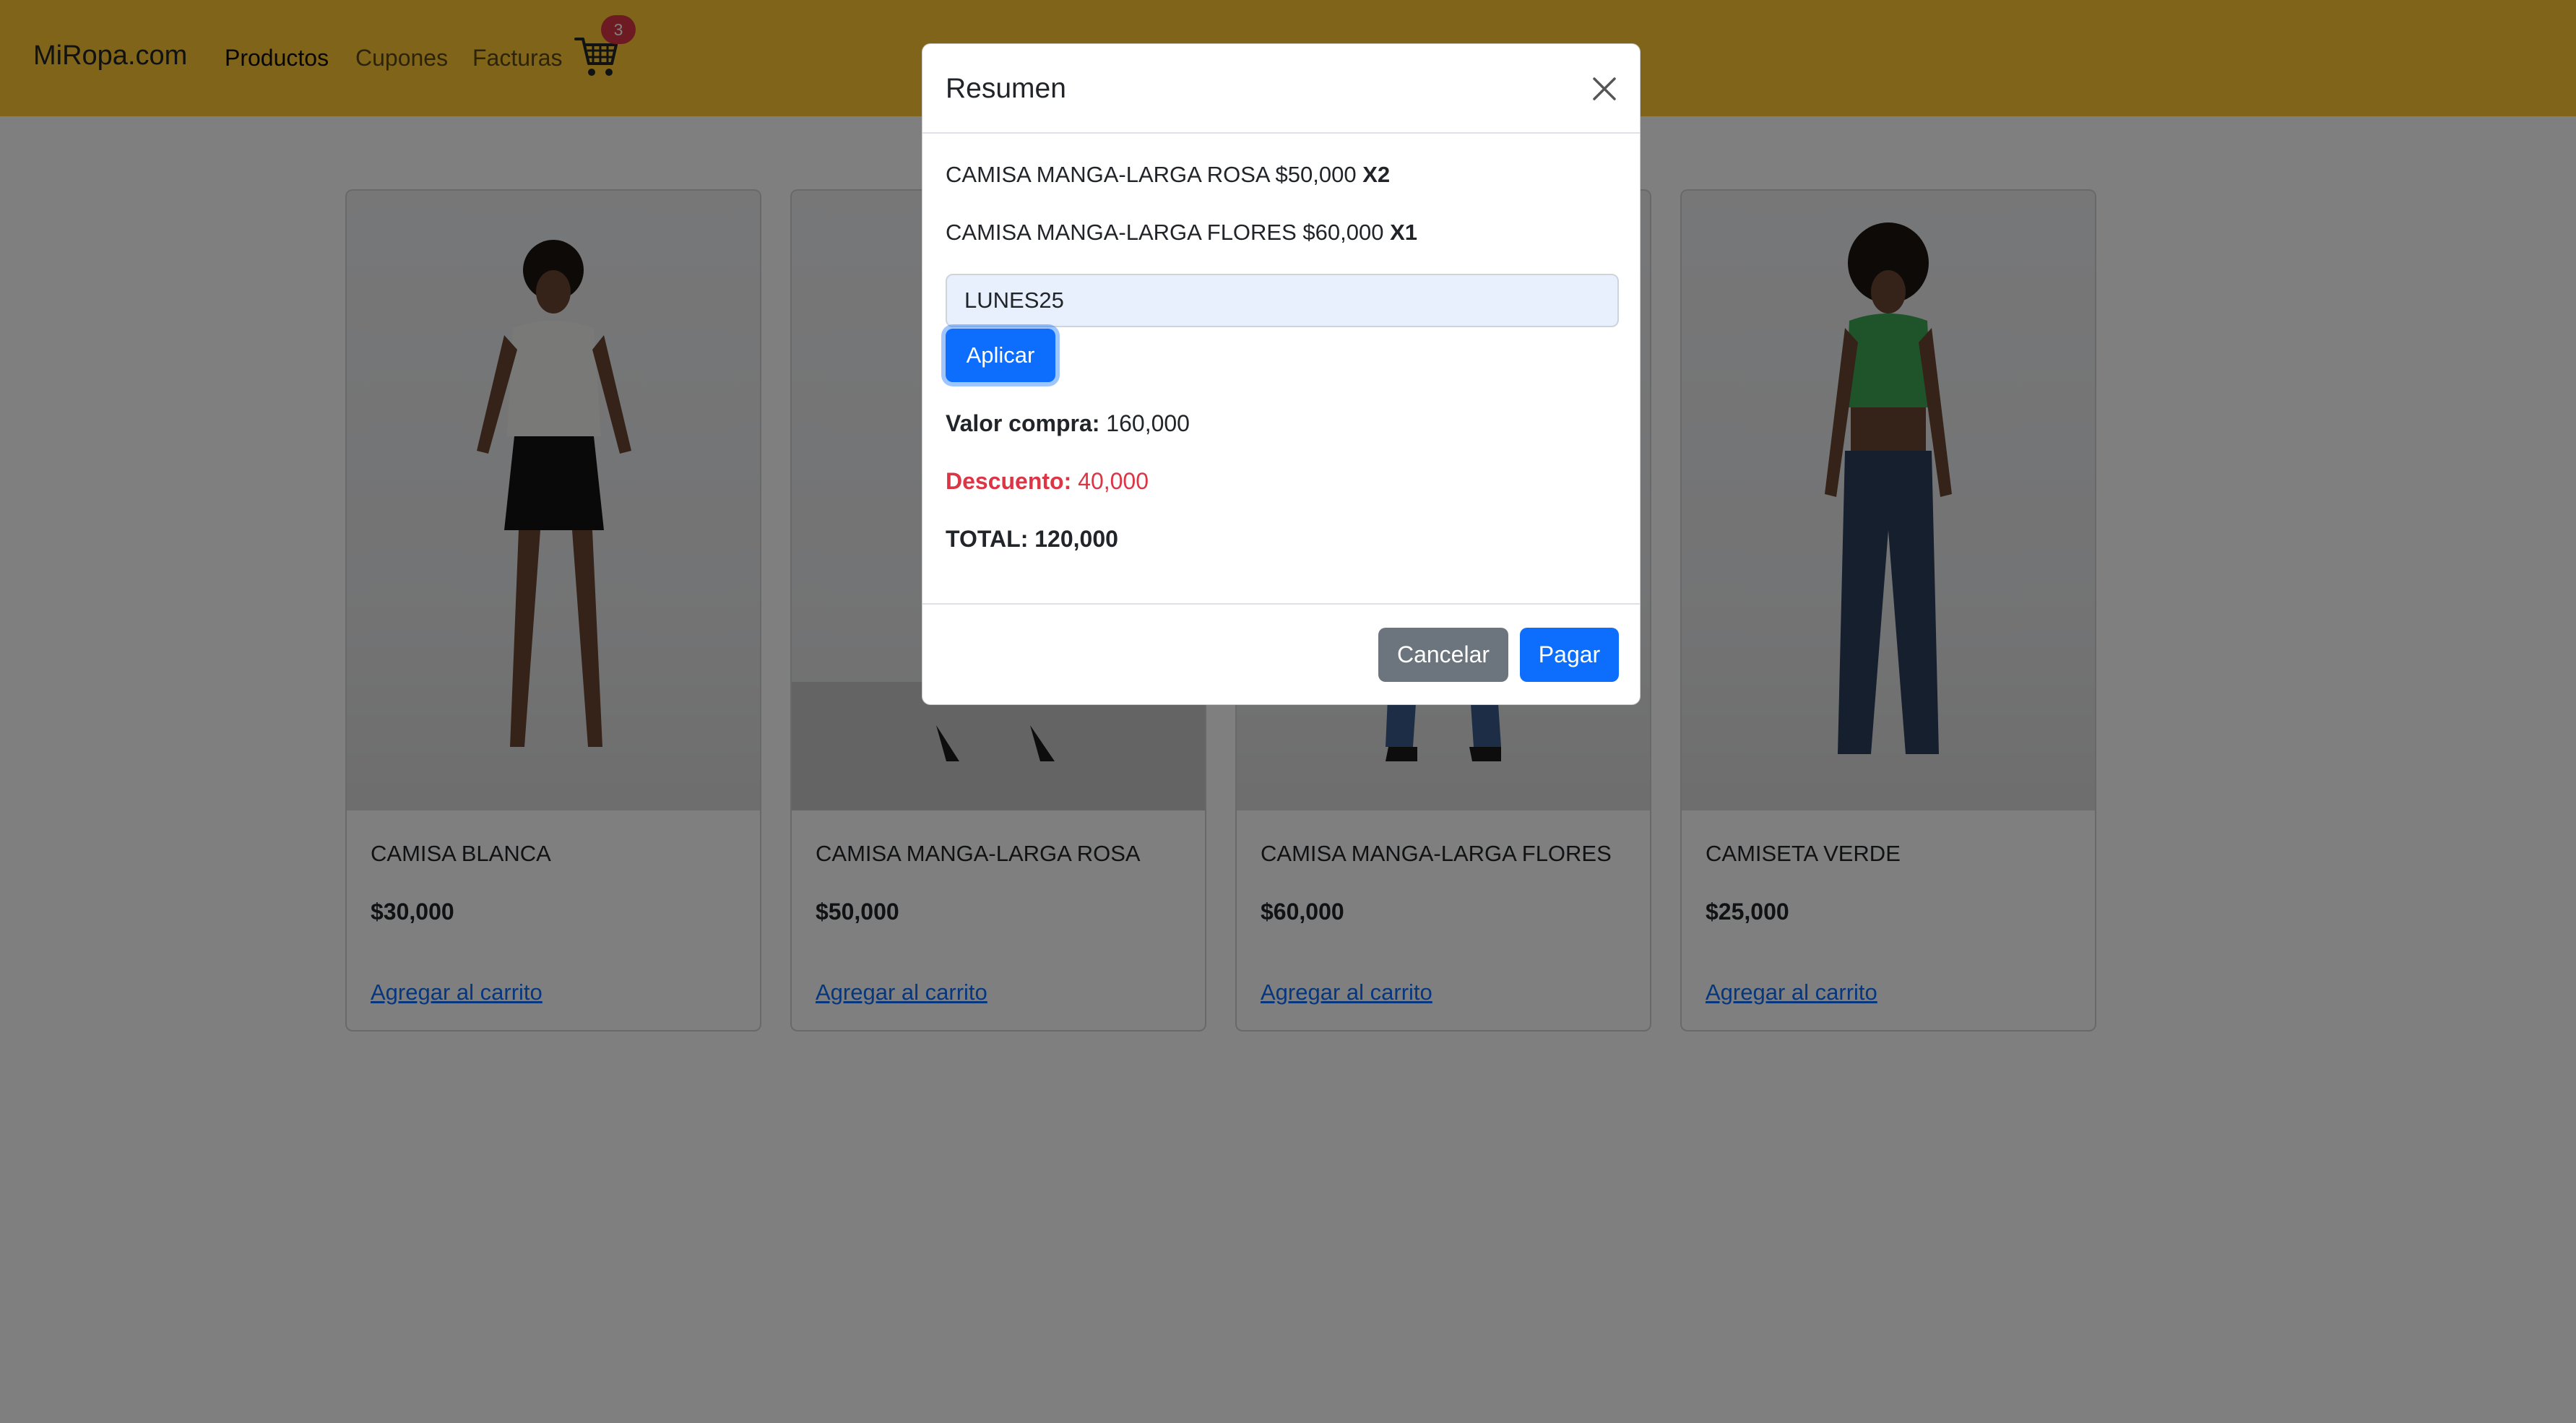 This screenshot has width=2576, height=1423. I want to click on cart-line-item: CAMISA MANGA-LARGA FLORES $60,000 X1, so click(1181, 233).